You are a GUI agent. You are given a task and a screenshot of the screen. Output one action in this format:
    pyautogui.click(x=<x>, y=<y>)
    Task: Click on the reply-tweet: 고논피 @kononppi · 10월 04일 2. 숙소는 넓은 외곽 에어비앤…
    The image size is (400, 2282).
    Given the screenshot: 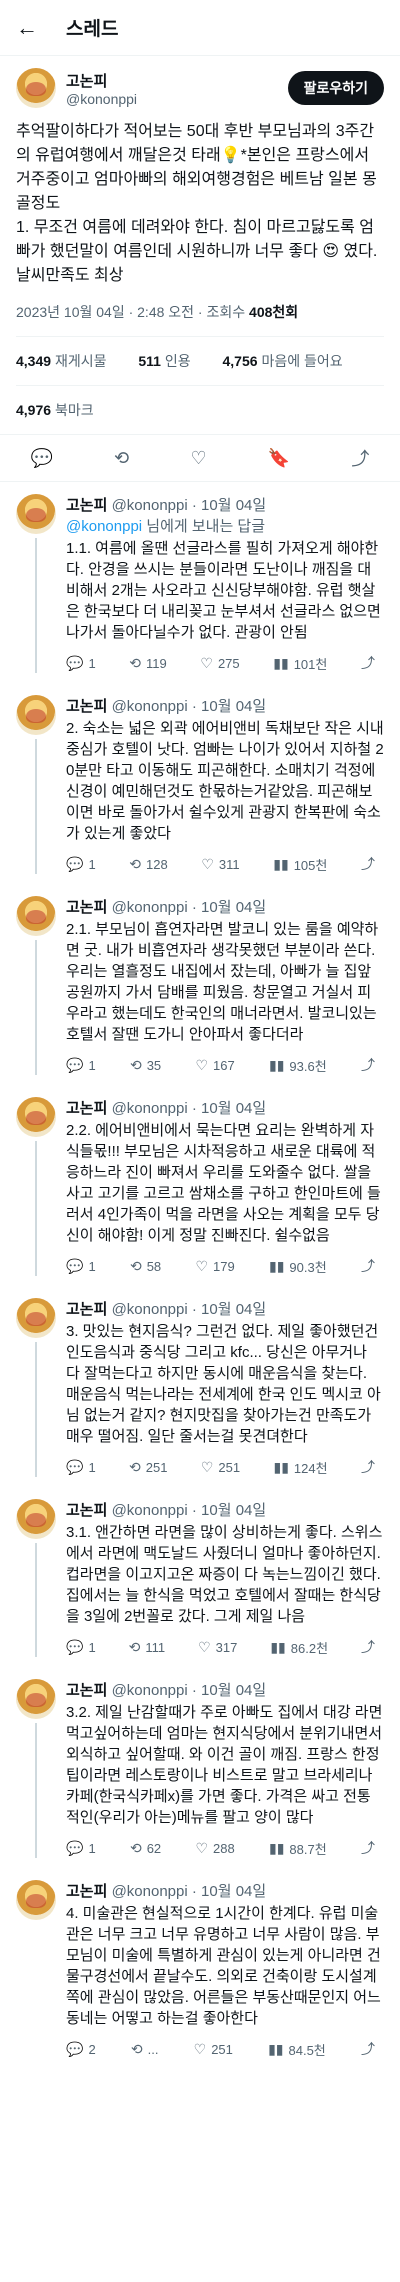 What is the action you would take?
    pyautogui.click(x=200, y=783)
    